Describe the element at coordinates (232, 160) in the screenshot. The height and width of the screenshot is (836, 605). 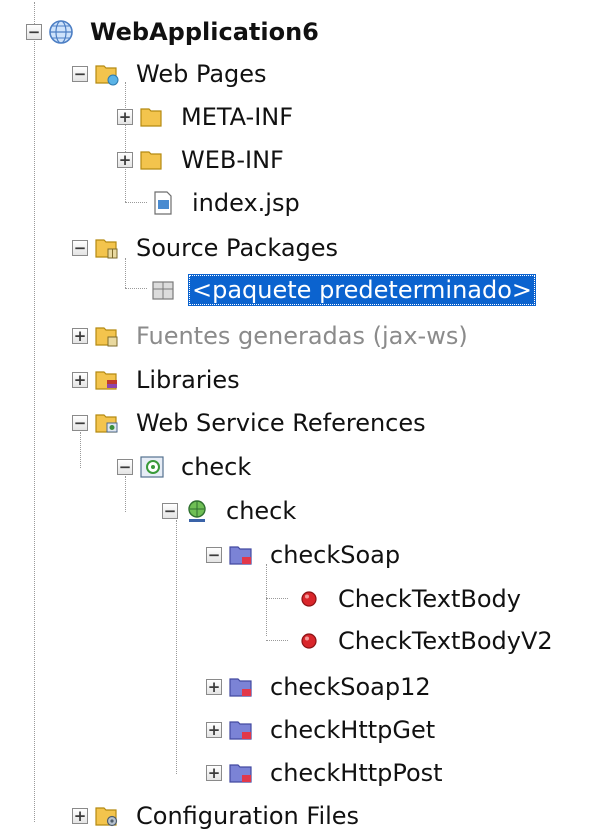
I see `tree-node-label: WEB-INF` at that location.